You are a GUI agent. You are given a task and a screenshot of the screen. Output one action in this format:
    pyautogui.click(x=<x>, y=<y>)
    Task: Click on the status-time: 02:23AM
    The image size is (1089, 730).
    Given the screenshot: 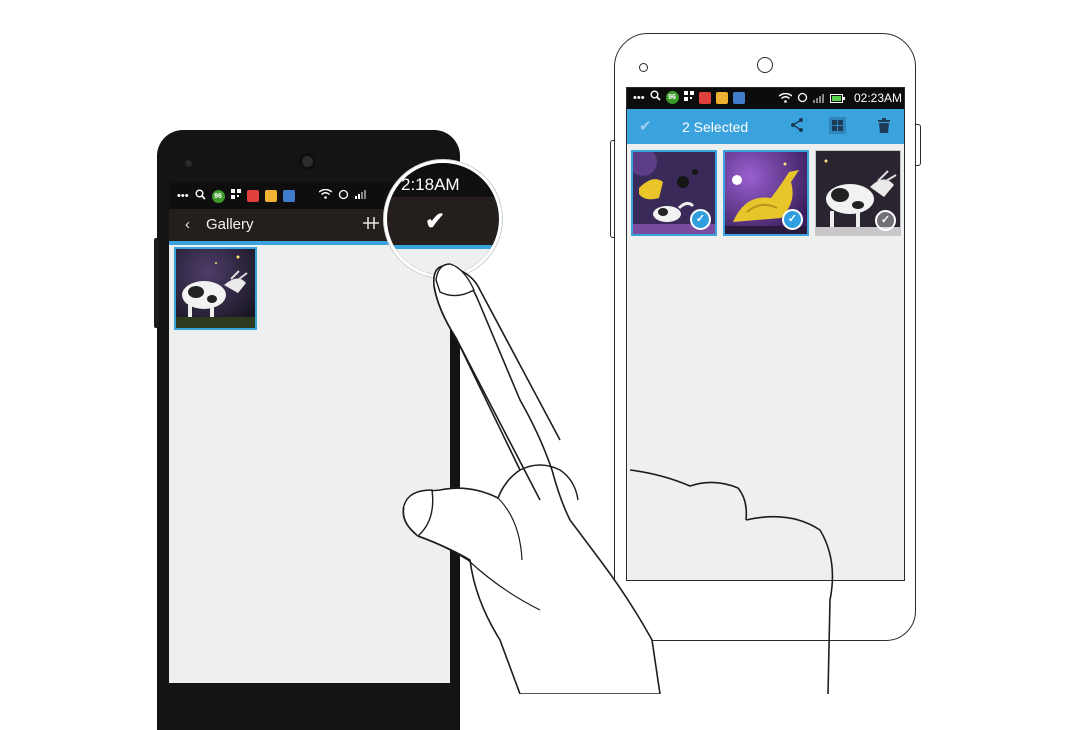 What is the action you would take?
    pyautogui.click(x=877, y=98)
    